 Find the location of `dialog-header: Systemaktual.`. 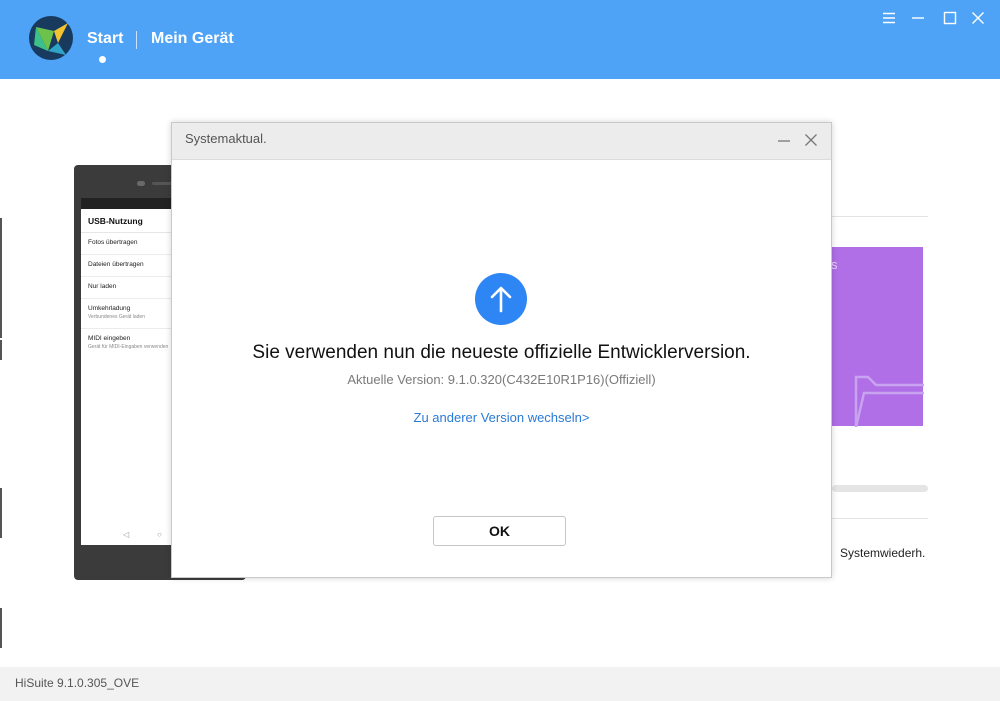

dialog-header: Systemaktual. is located at coordinates (501, 141).